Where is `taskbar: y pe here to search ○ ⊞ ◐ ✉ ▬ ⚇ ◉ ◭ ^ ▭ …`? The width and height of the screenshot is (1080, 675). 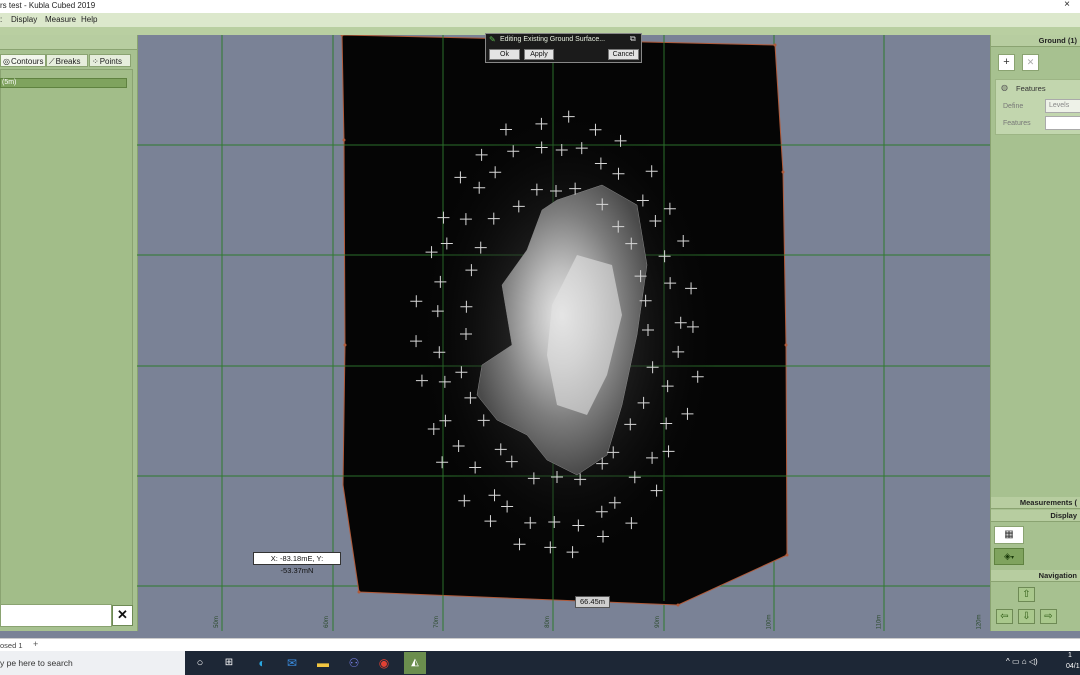 taskbar: y pe here to search ○ ⊞ ◐ ✉ ▬ ⚇ ◉ ◭ ^ ▭ … is located at coordinates (540, 663).